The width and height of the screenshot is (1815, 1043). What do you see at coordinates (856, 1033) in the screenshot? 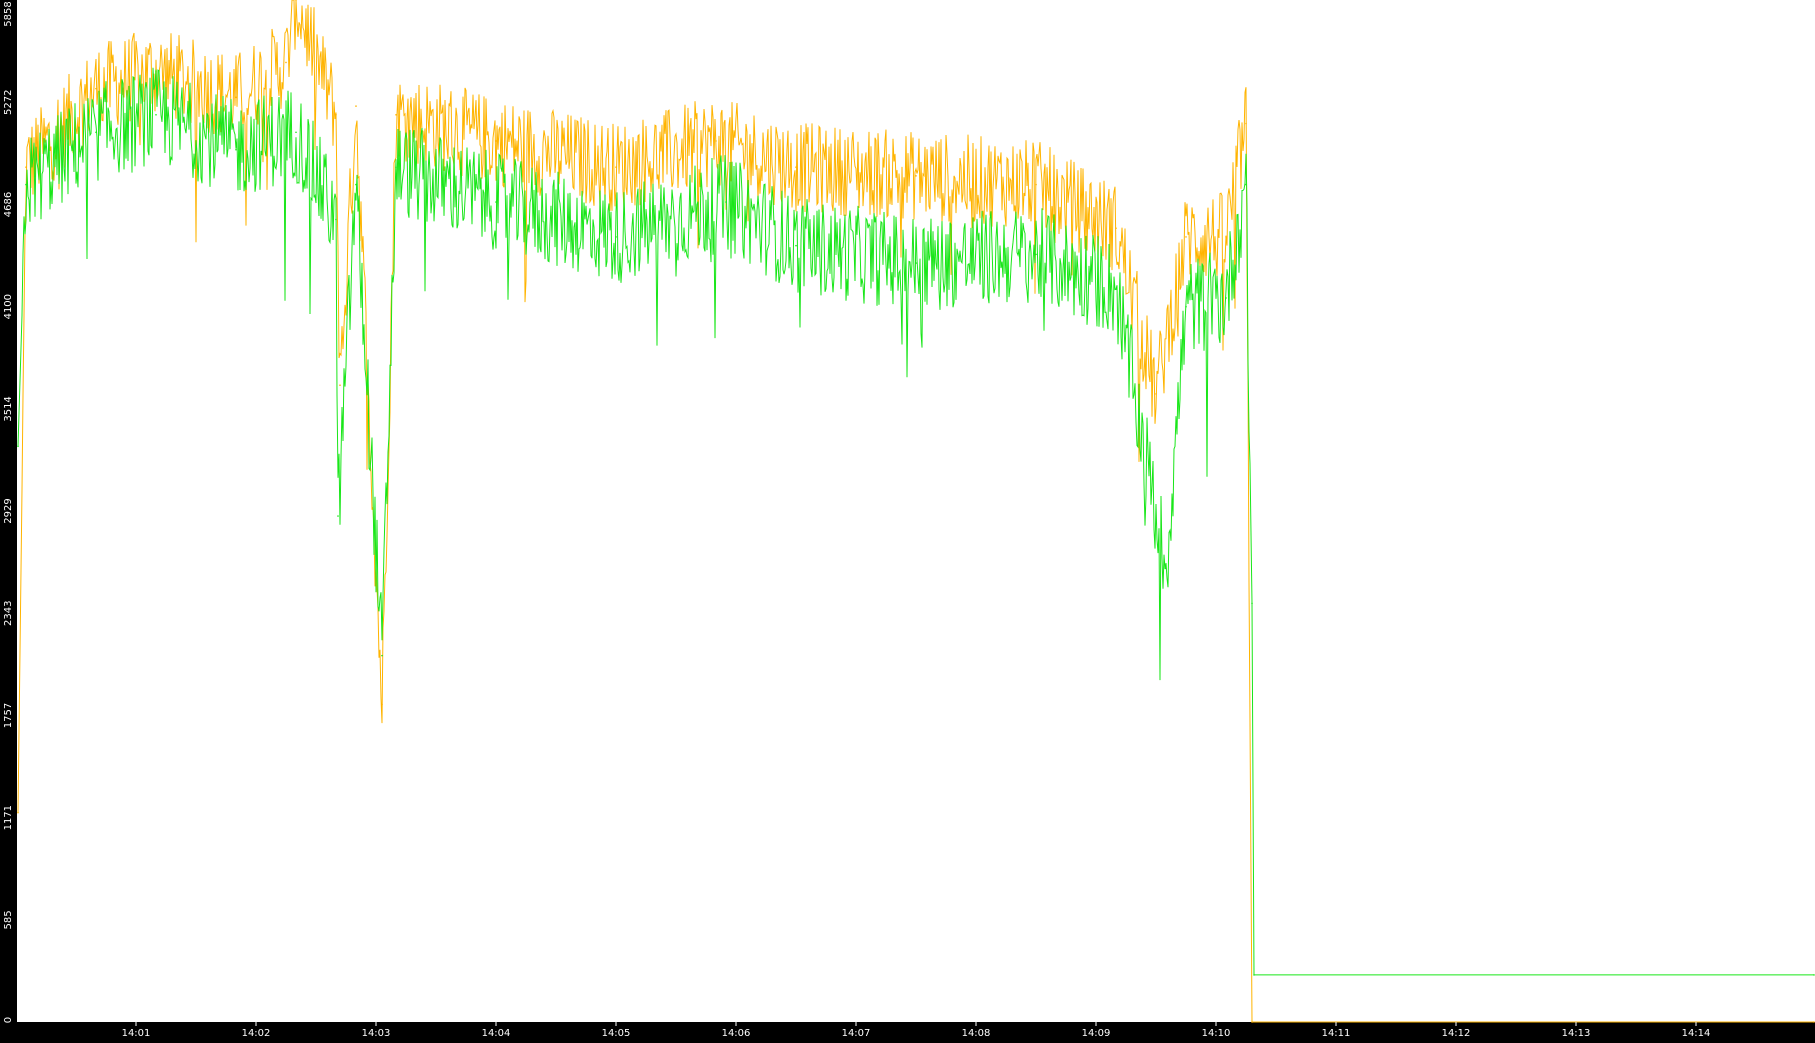
I see `x-tick-label: 14:07` at bounding box center [856, 1033].